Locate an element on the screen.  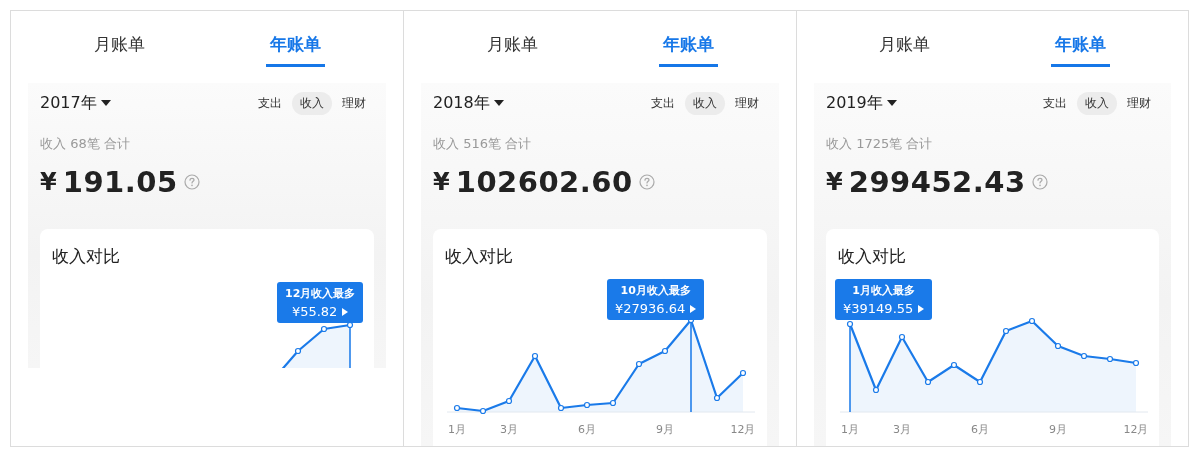
year-dropdown: 2018年 is located at coordinates (468, 103).